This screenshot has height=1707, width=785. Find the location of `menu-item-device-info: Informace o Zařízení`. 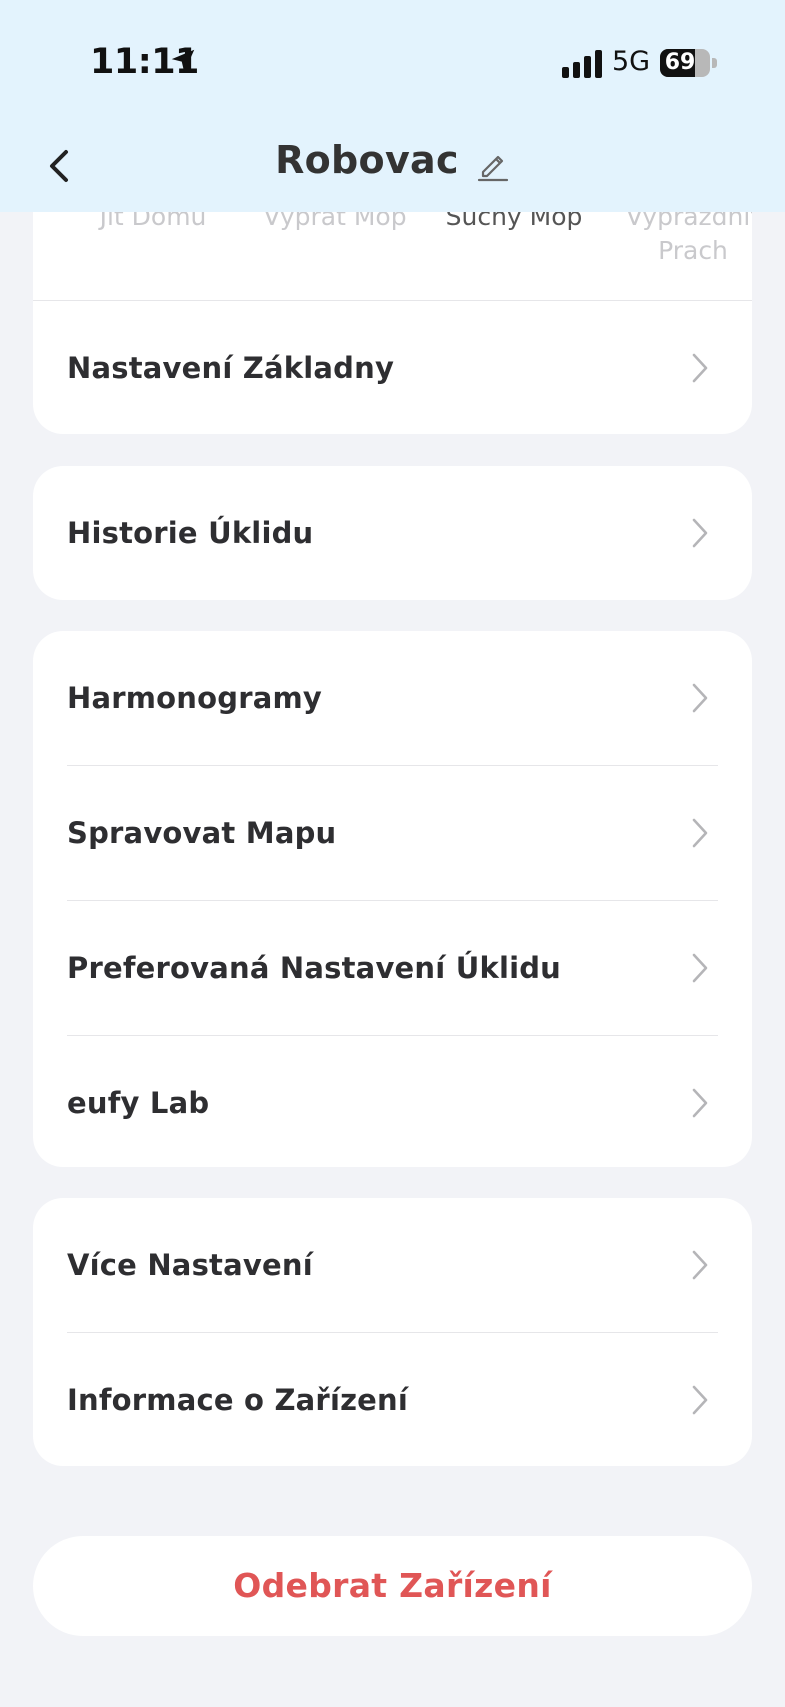

menu-item-device-info: Informace o Zařízení is located at coordinates (392, 1399).